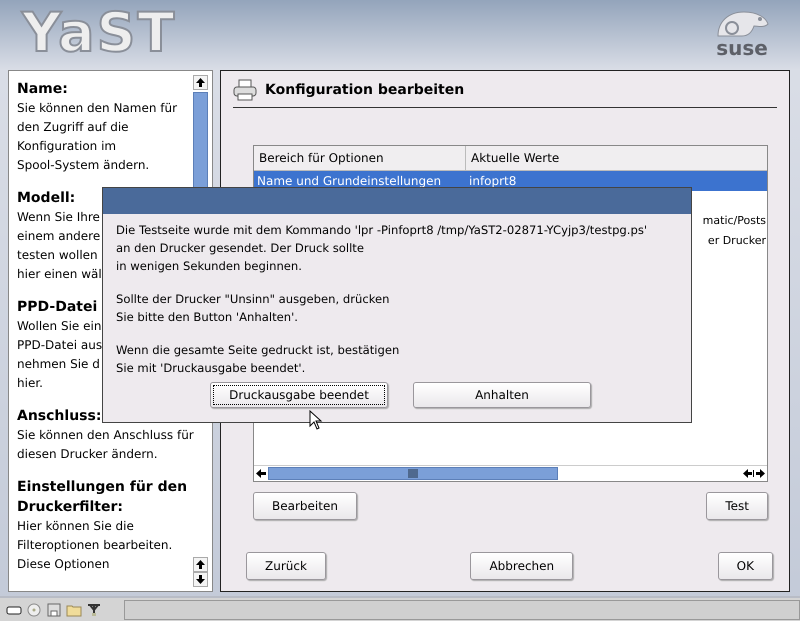 Image resolution: width=800 pixels, height=621 pixels. I want to click on network-icon, so click(94, 609).